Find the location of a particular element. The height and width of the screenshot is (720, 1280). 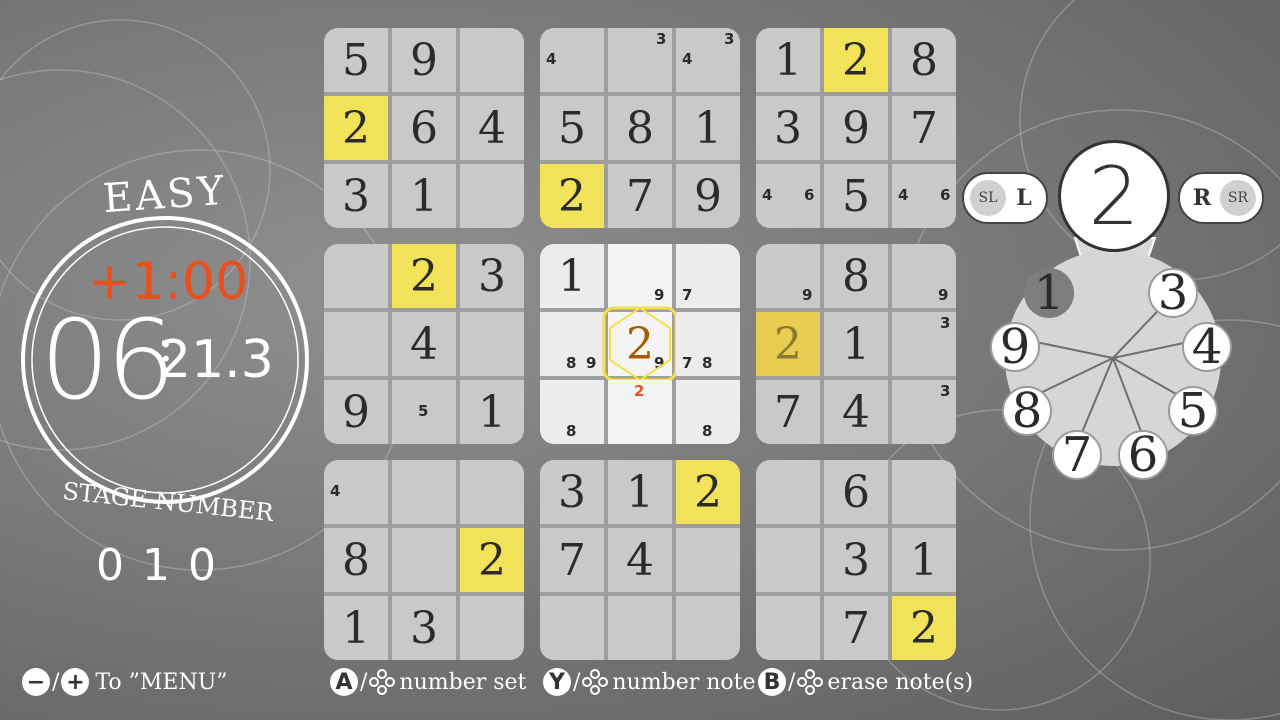

selected-number: 2 is located at coordinates (1114, 196).